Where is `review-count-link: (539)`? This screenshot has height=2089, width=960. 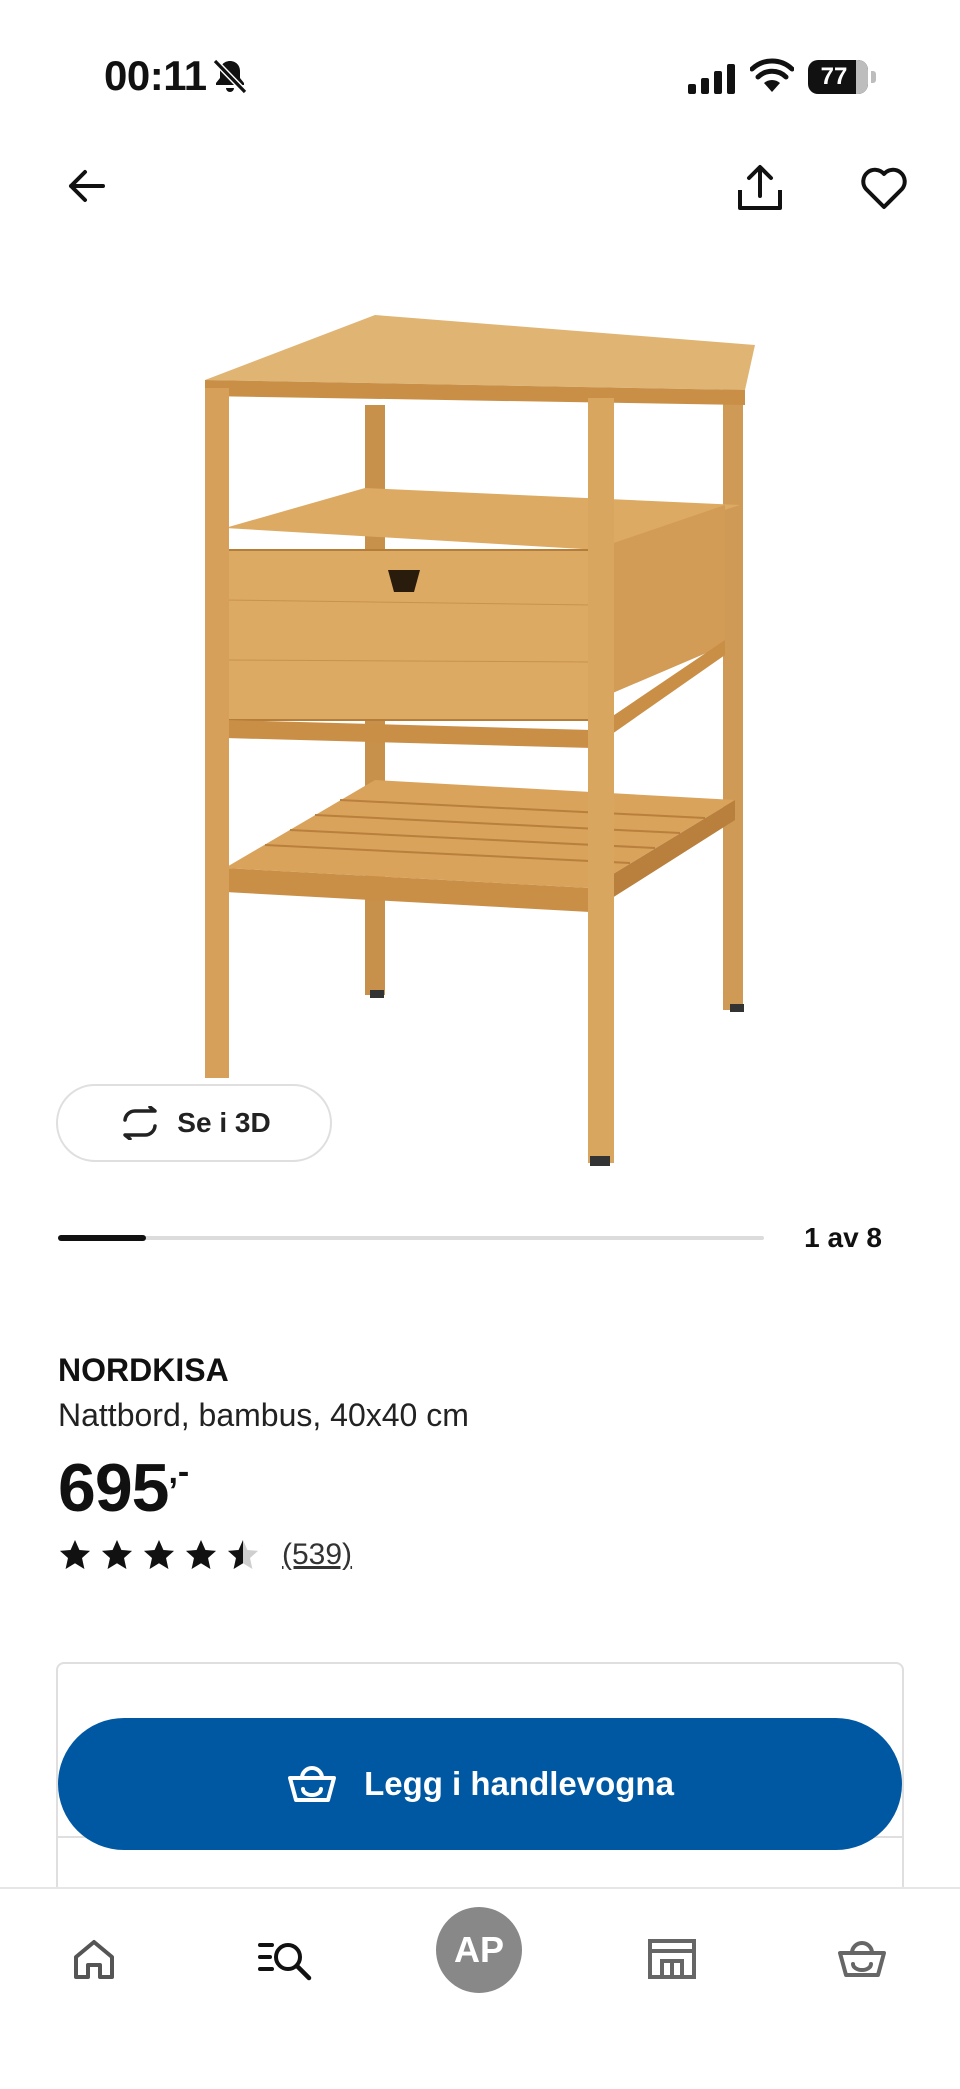 review-count-link: (539) is located at coordinates (317, 1555).